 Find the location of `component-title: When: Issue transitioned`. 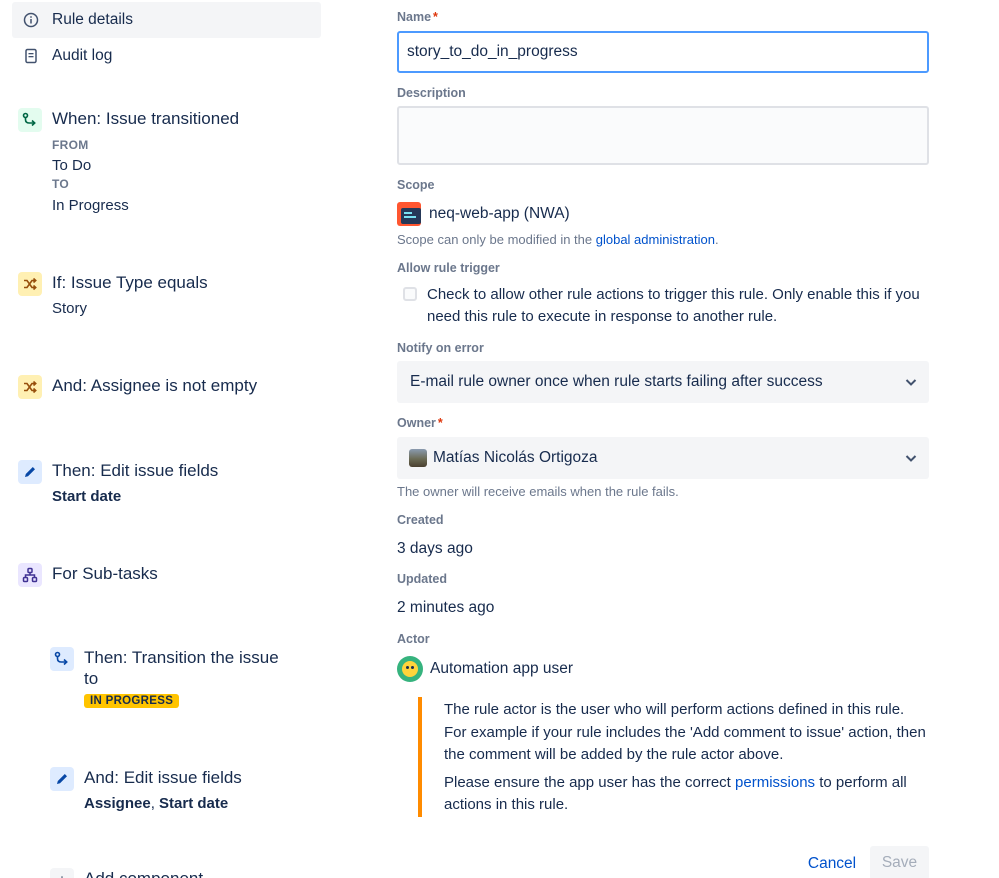

component-title: When: Issue transitioned is located at coordinates (146, 118).